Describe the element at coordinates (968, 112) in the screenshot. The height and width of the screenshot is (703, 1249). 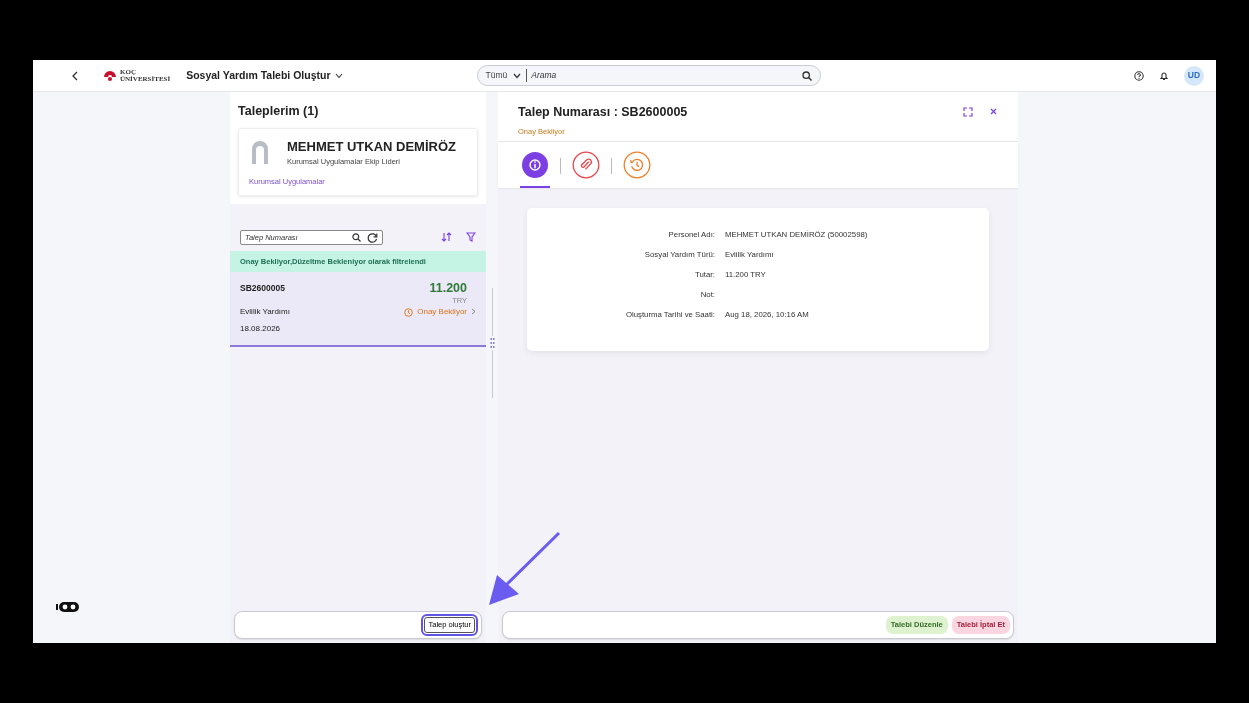
I see `fullscreen-icon` at that location.